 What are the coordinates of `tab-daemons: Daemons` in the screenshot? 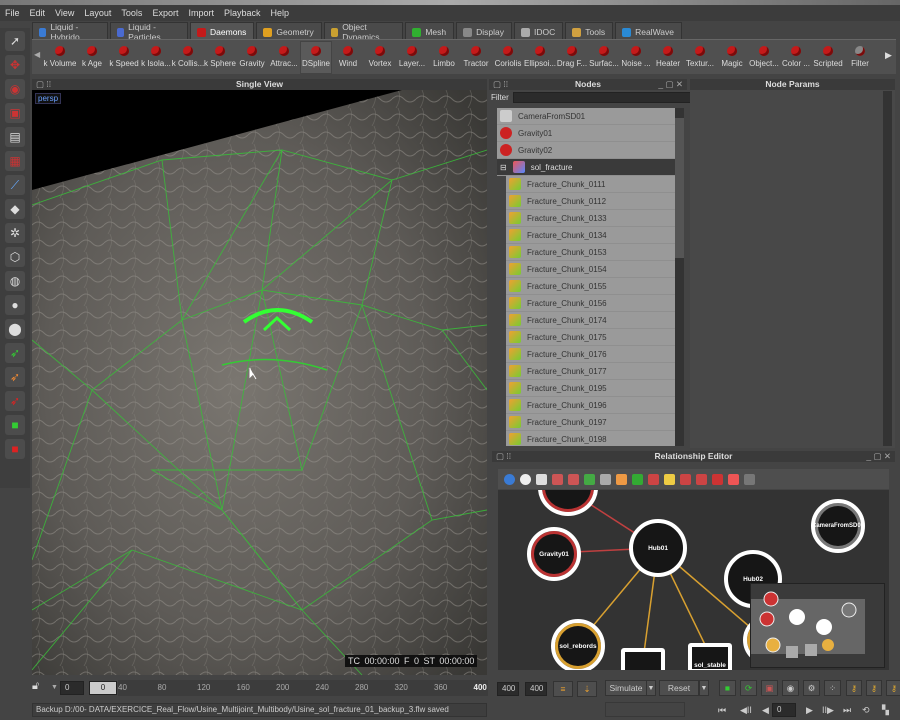 It's located at (222, 30).